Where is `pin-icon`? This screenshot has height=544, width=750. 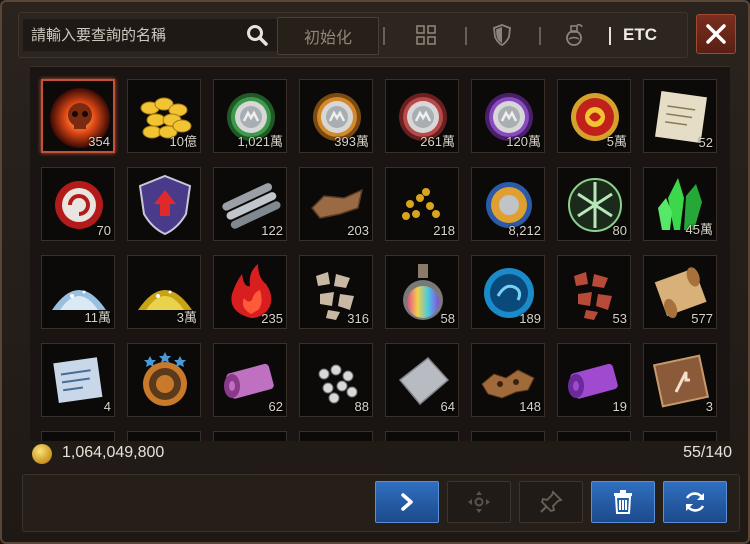
pin-icon is located at coordinates (551, 501).